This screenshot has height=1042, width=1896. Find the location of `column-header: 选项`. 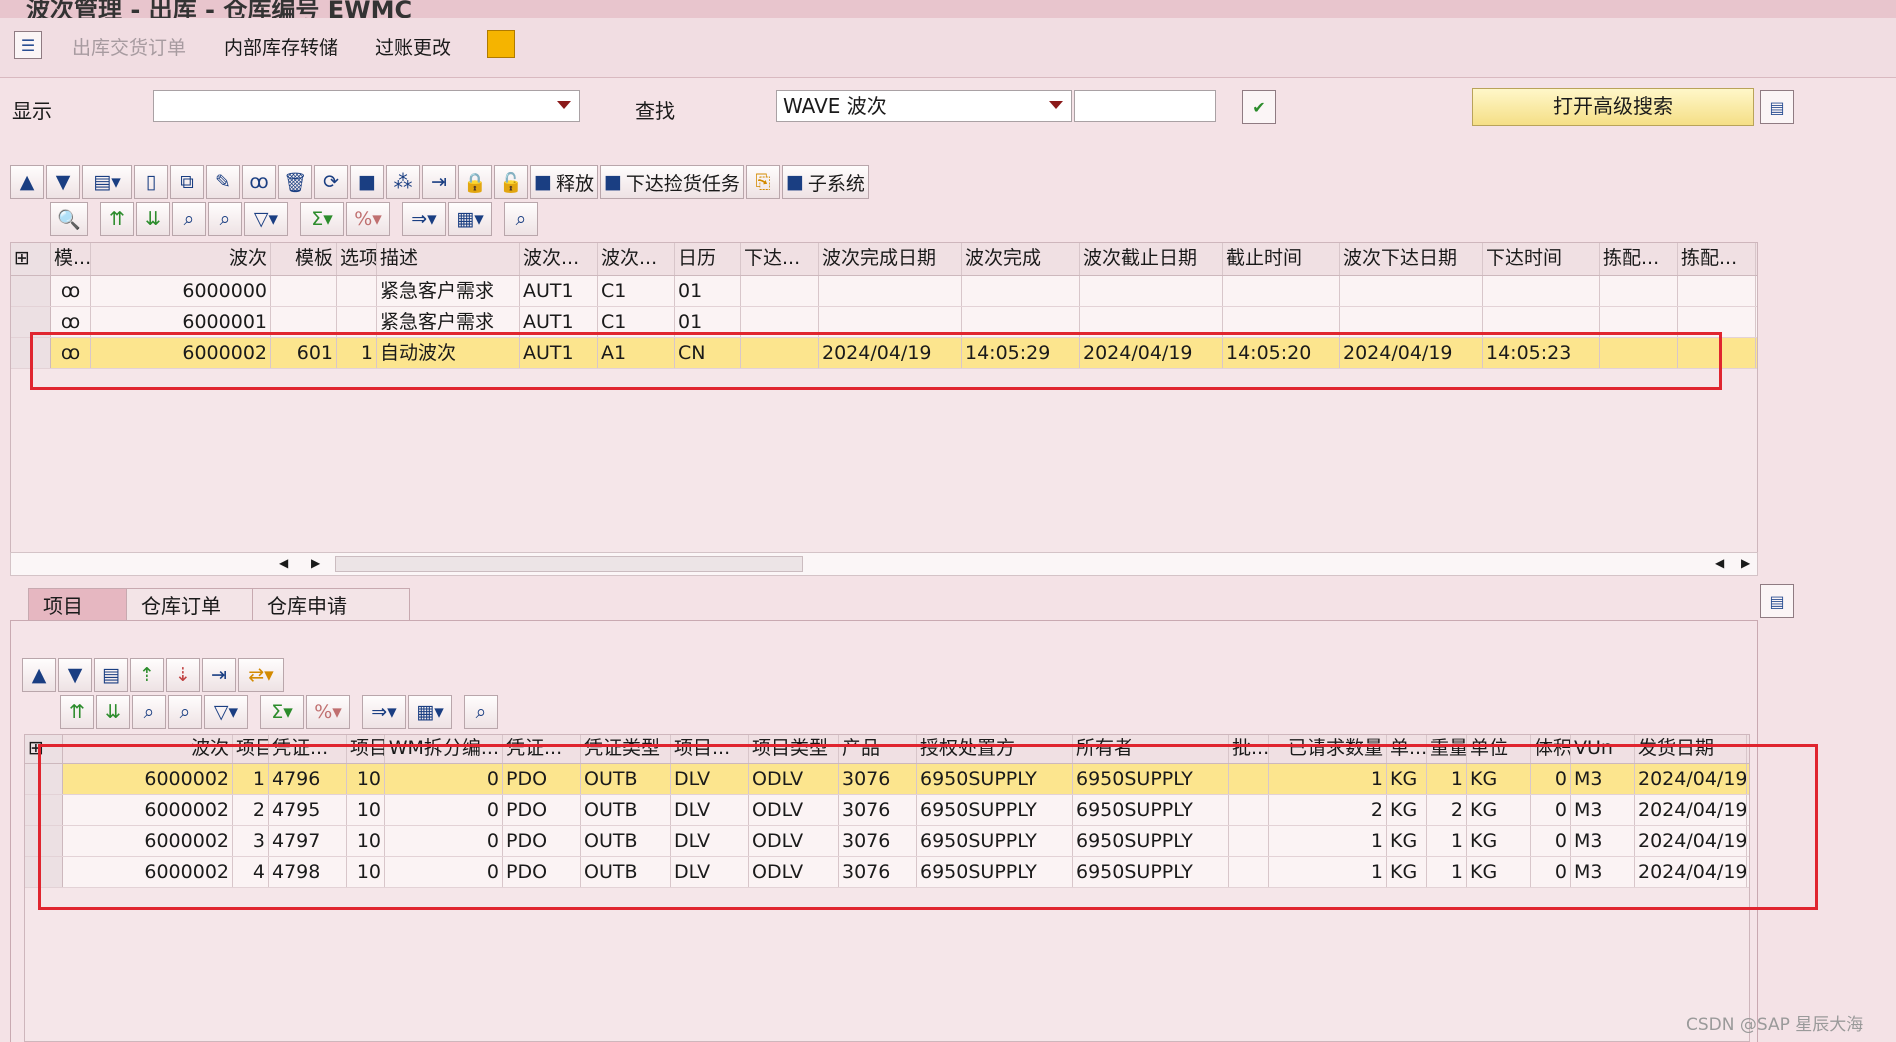

column-header: 选项 is located at coordinates (357, 259).